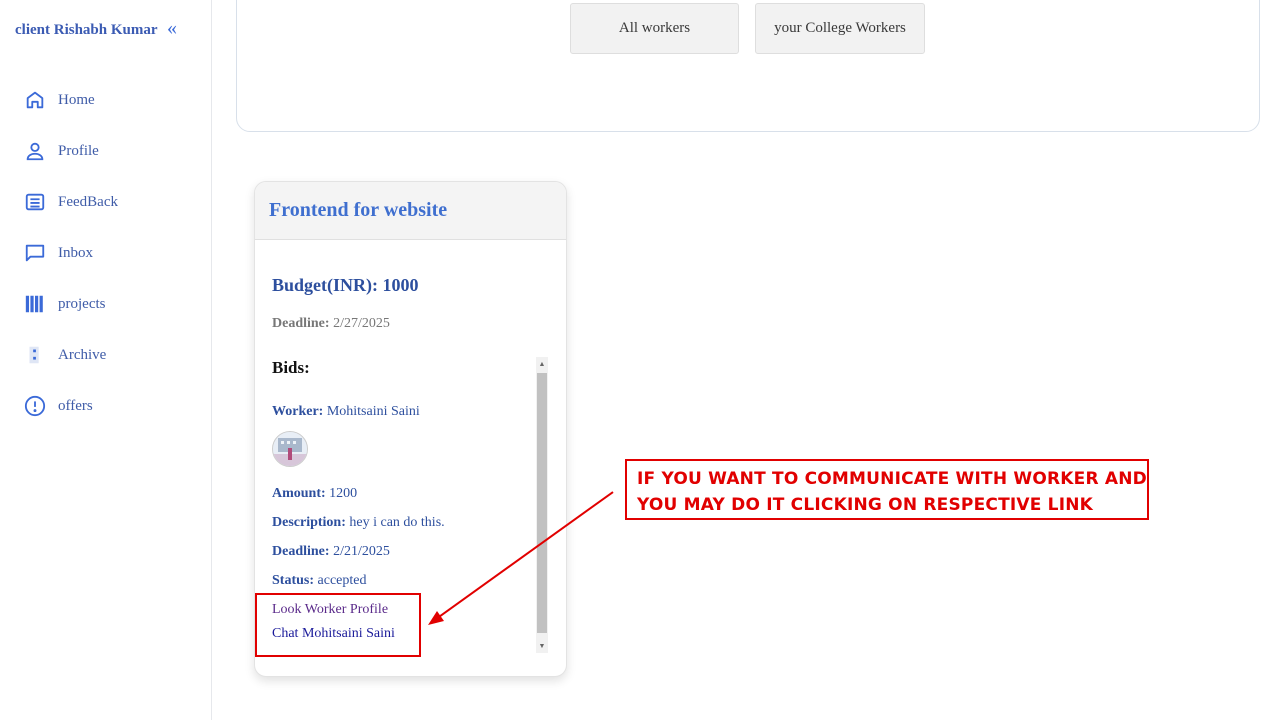  What do you see at coordinates (358, 210) in the screenshot?
I see `project-title: Frontend for website` at bounding box center [358, 210].